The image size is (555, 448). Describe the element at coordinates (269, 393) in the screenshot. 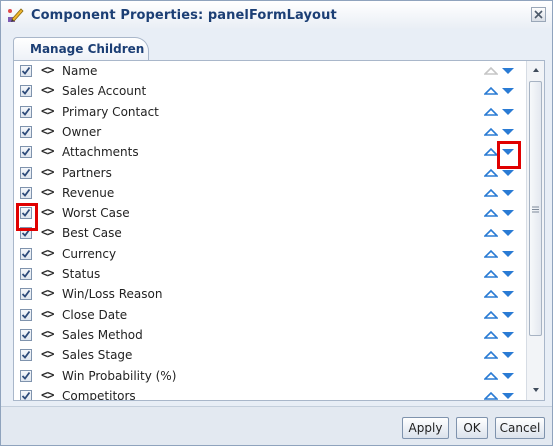

I see `list-item: <> Competitors` at that location.